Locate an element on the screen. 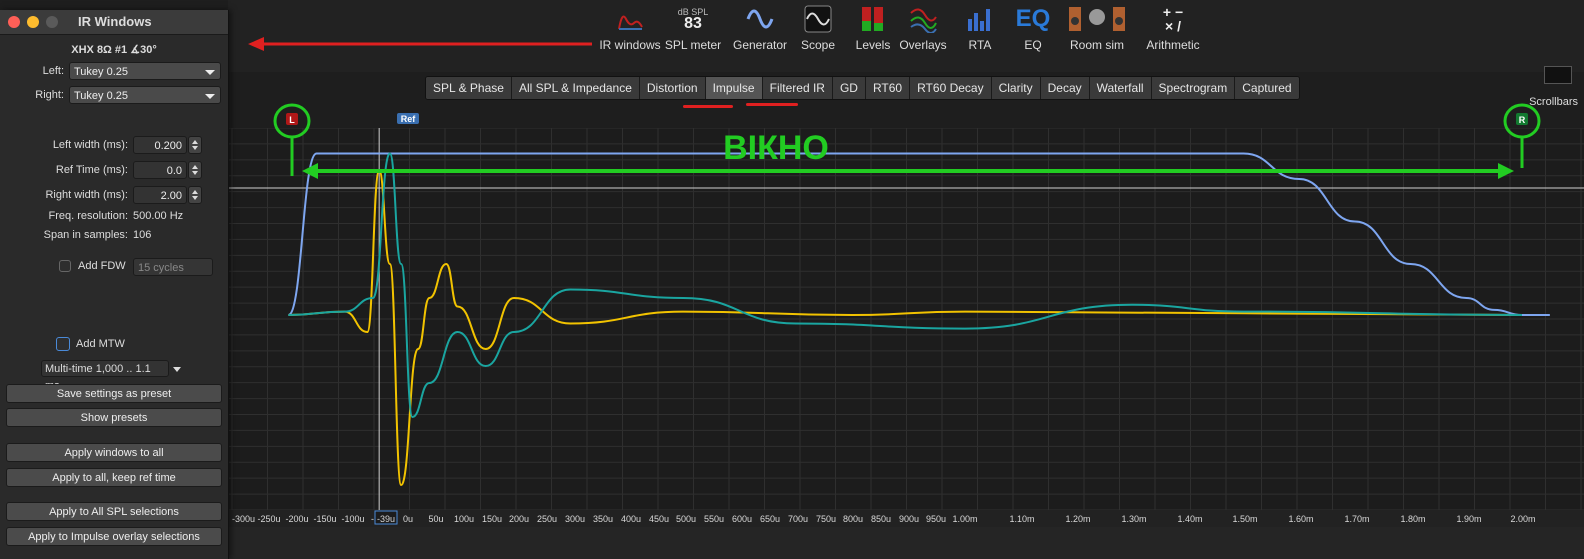  add-mtw-checkbox is located at coordinates (63, 344).